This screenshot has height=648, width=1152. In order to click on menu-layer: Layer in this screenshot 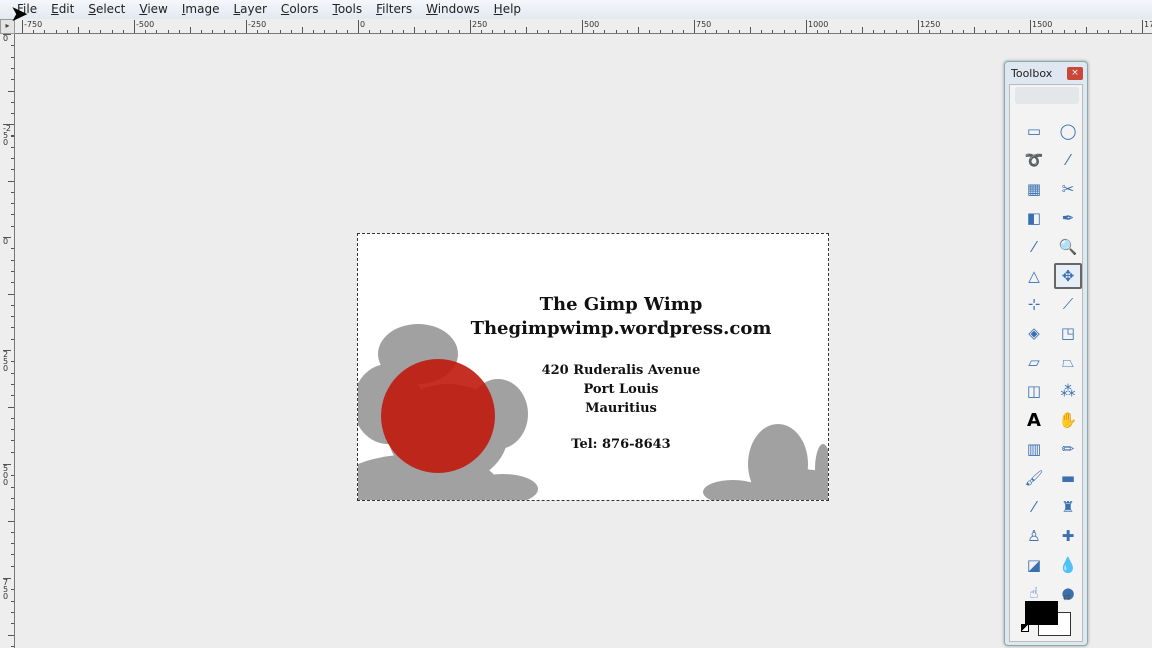, I will do `click(249, 9)`.